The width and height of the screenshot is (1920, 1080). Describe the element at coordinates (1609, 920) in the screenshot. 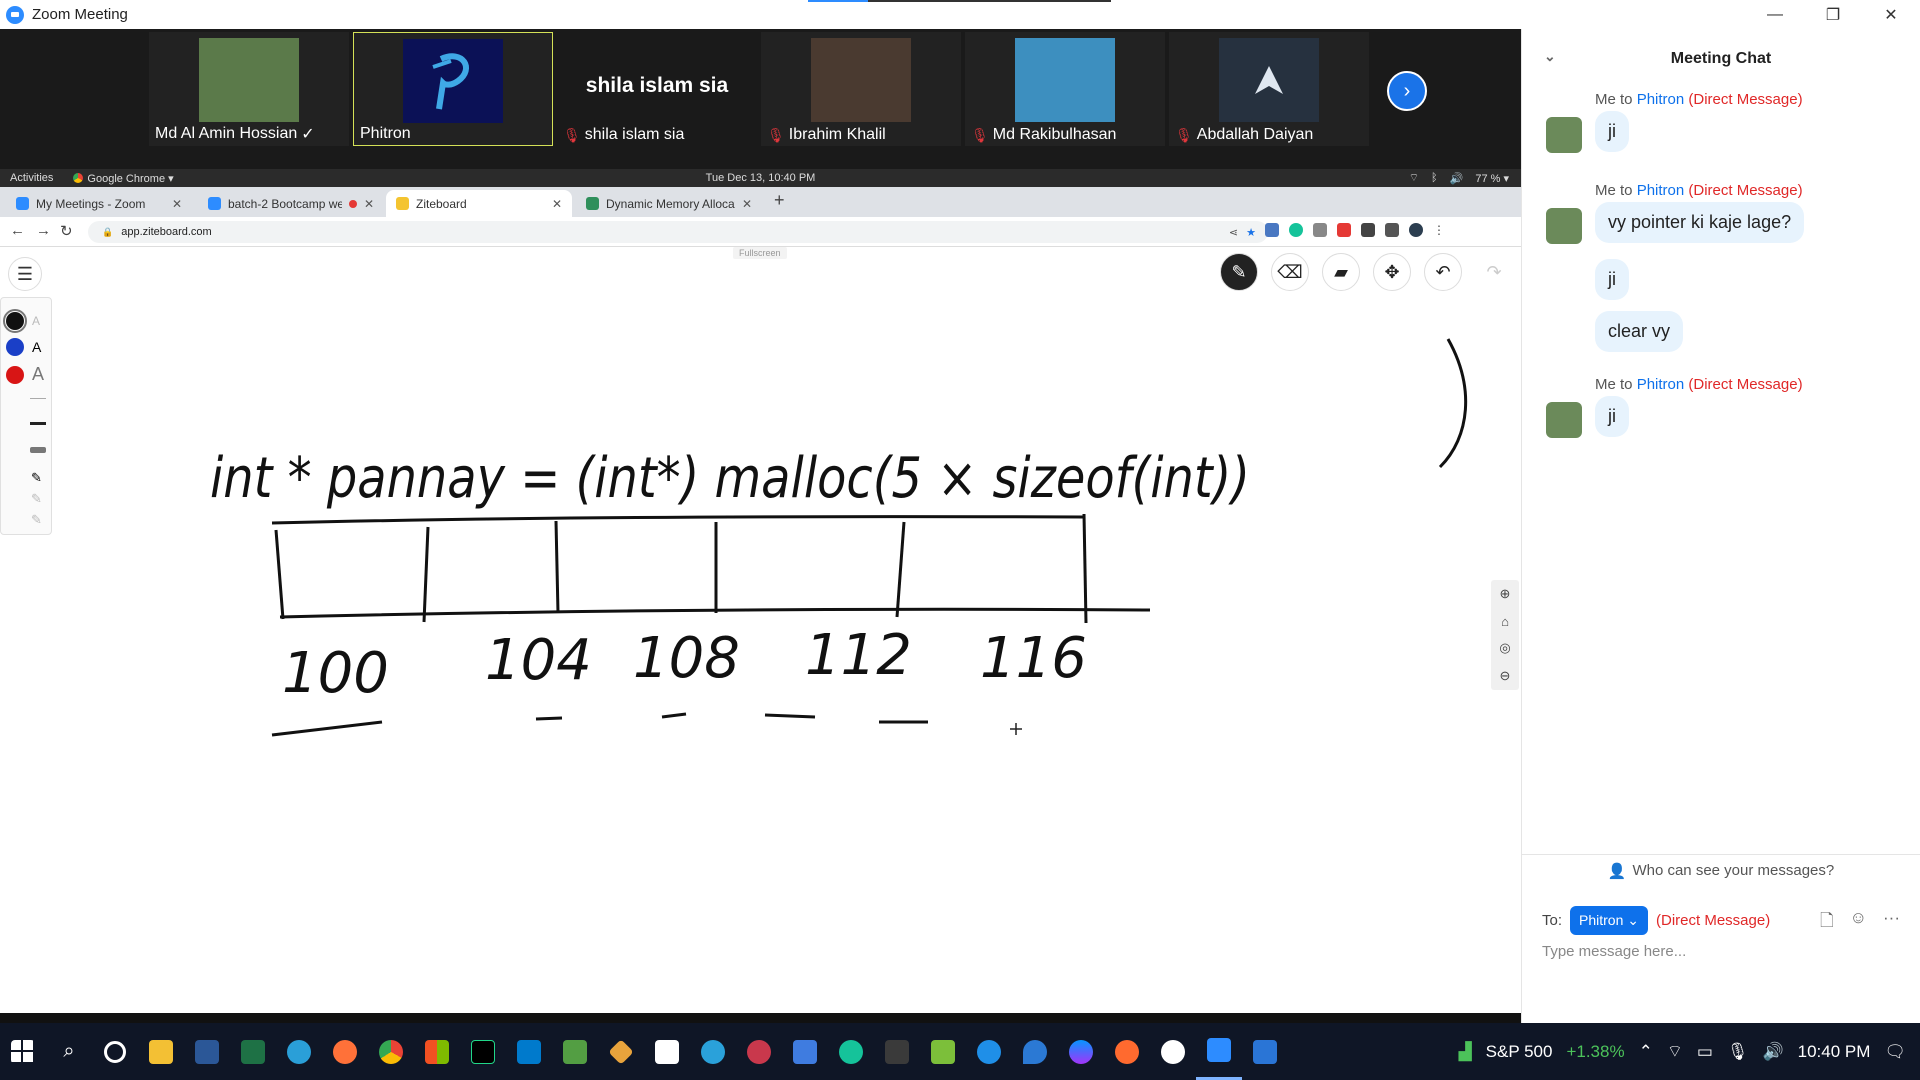

I see `recipient-dropdown: Phitron ⌄` at that location.